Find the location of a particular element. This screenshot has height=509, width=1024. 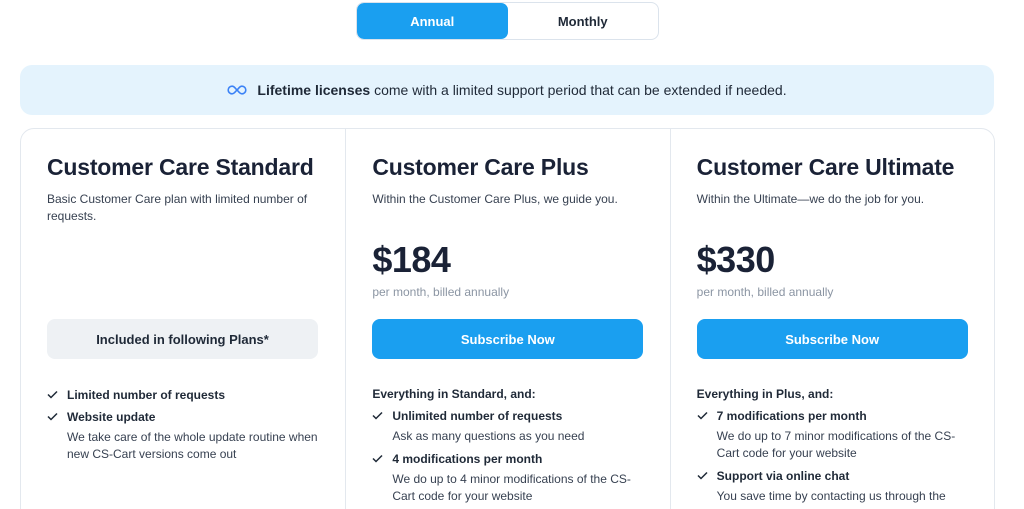

infinity-icon is located at coordinates (237, 90).